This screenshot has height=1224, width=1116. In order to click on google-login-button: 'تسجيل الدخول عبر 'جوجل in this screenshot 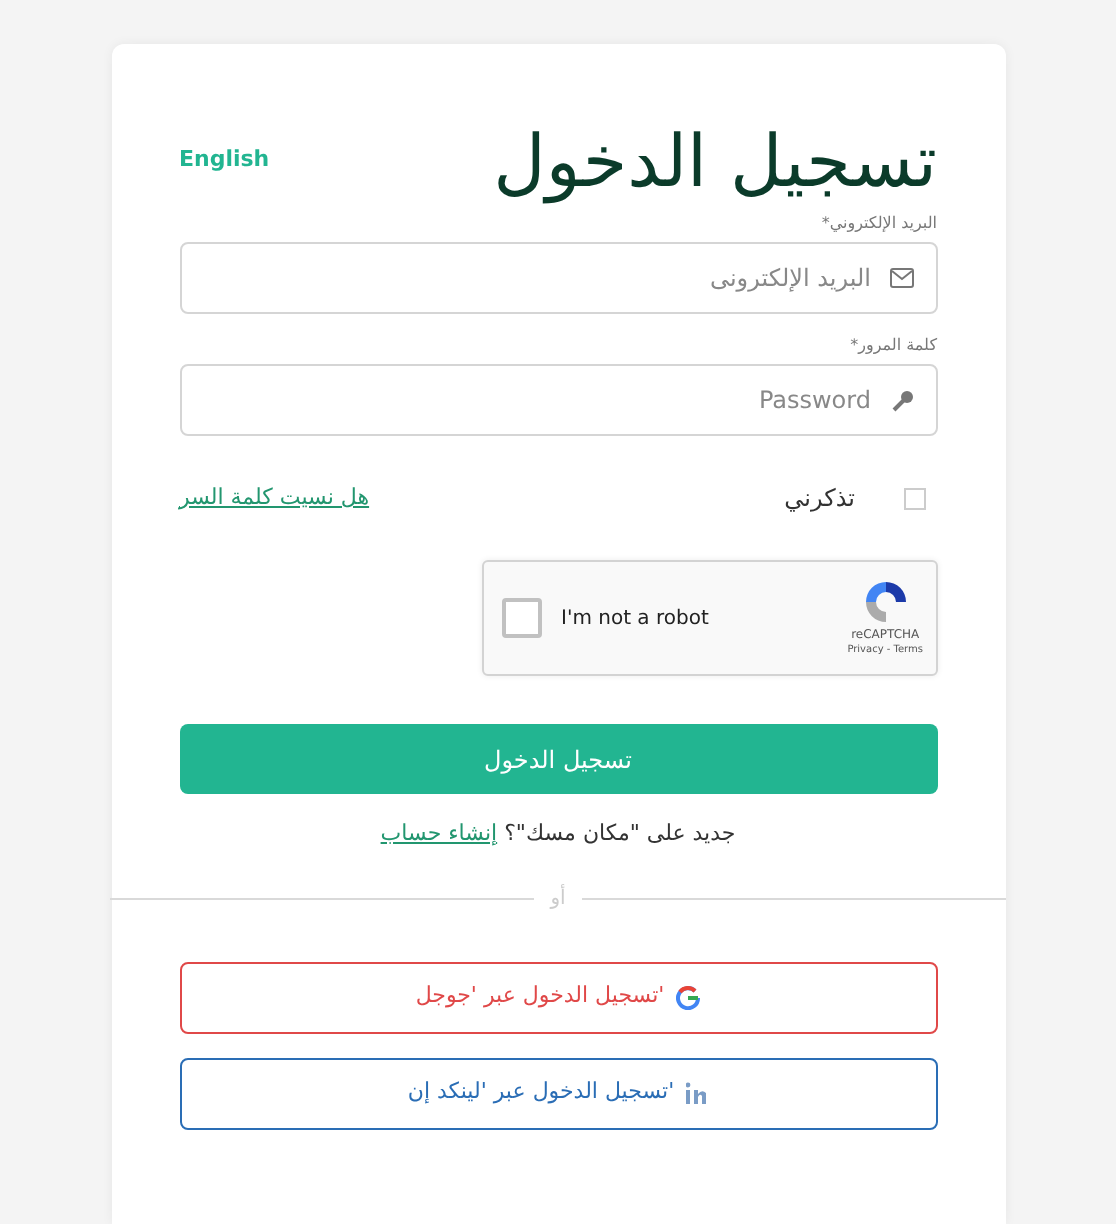, I will do `click(558, 997)`.